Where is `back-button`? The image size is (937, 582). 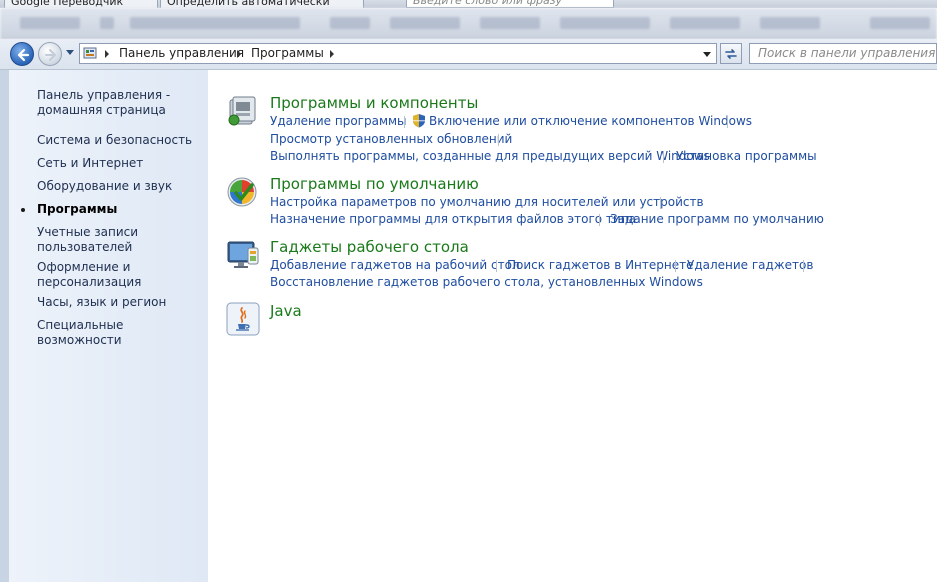 back-button is located at coordinates (22, 54).